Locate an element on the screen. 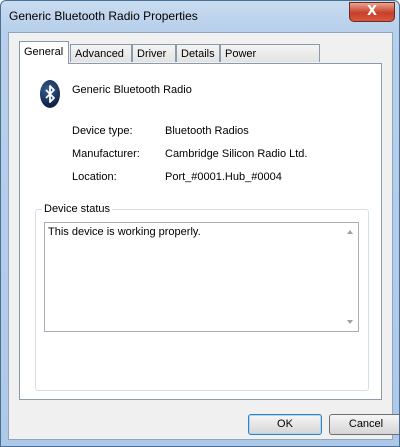  device-type-label: Device type: is located at coordinates (102, 131).